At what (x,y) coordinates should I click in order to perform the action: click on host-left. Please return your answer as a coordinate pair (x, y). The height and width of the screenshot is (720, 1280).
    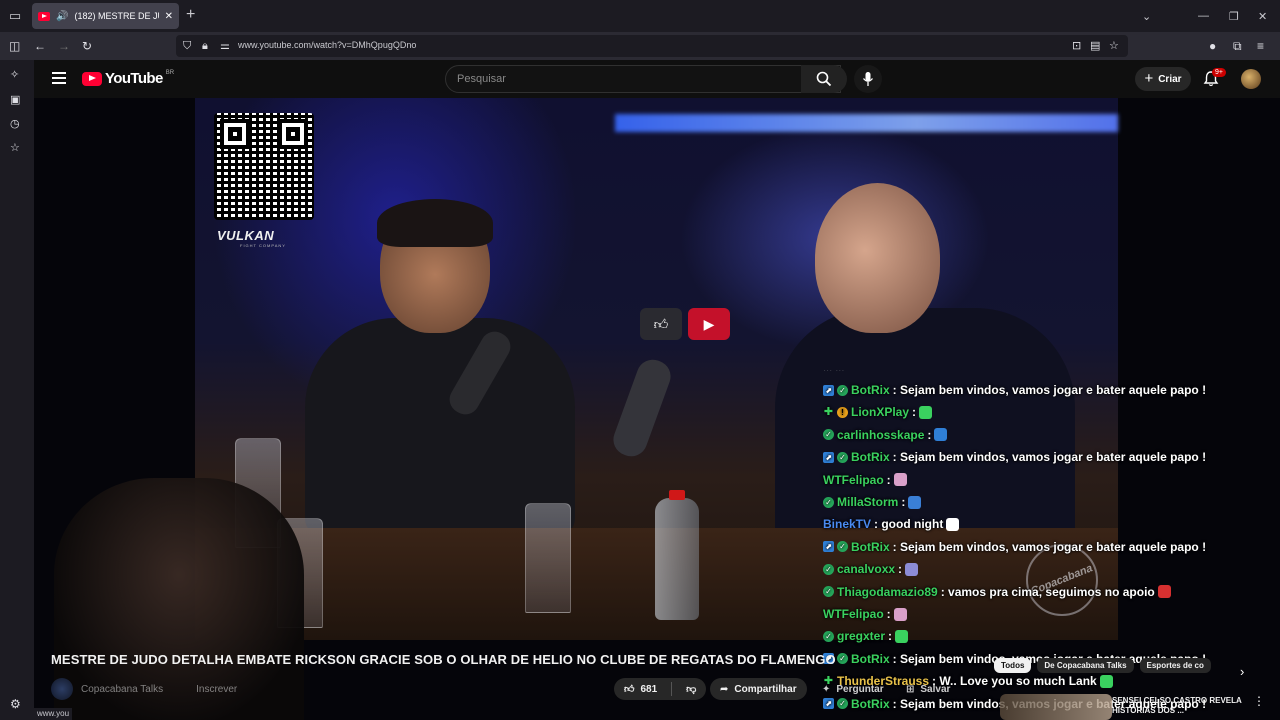
    Looking at the image, I should click on (440, 368).